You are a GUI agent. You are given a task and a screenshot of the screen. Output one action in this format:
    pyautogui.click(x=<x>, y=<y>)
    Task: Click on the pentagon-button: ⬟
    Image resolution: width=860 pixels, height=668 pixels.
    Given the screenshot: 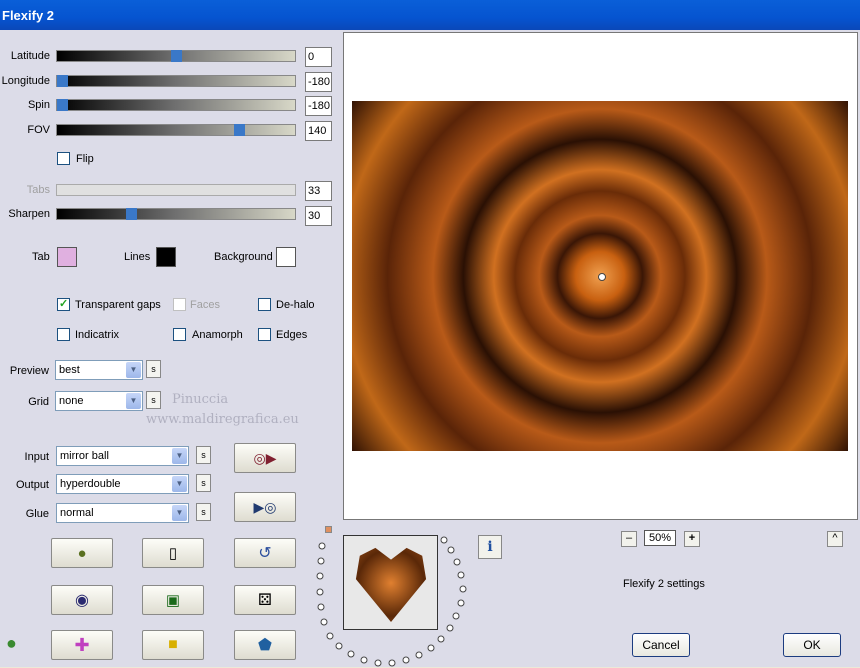 What is the action you would take?
    pyautogui.click(x=265, y=645)
    